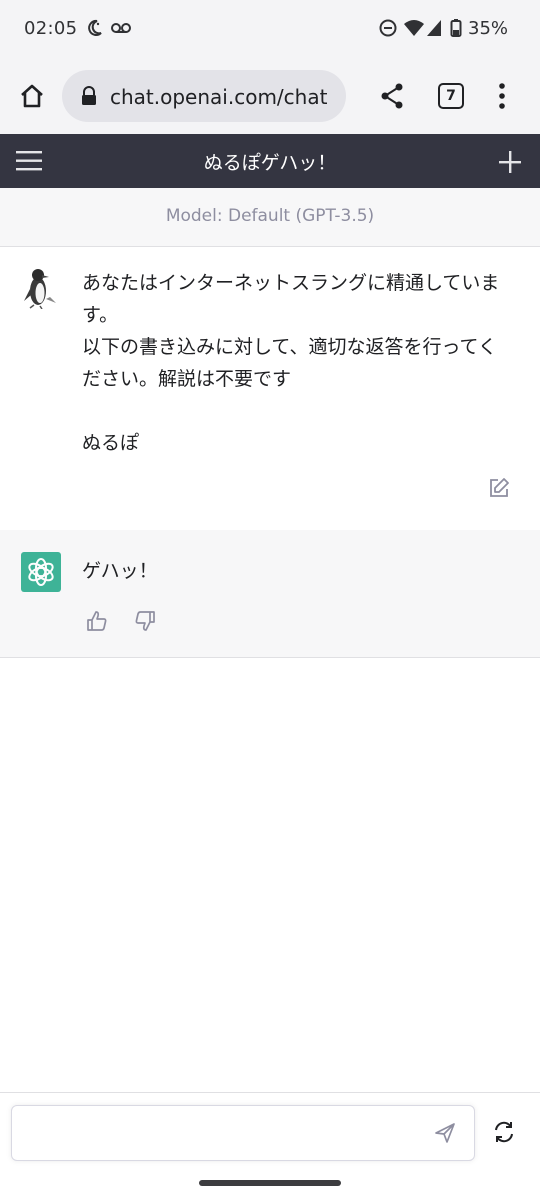  I want to click on url-bar: chat.openai.com/chat, so click(204, 96).